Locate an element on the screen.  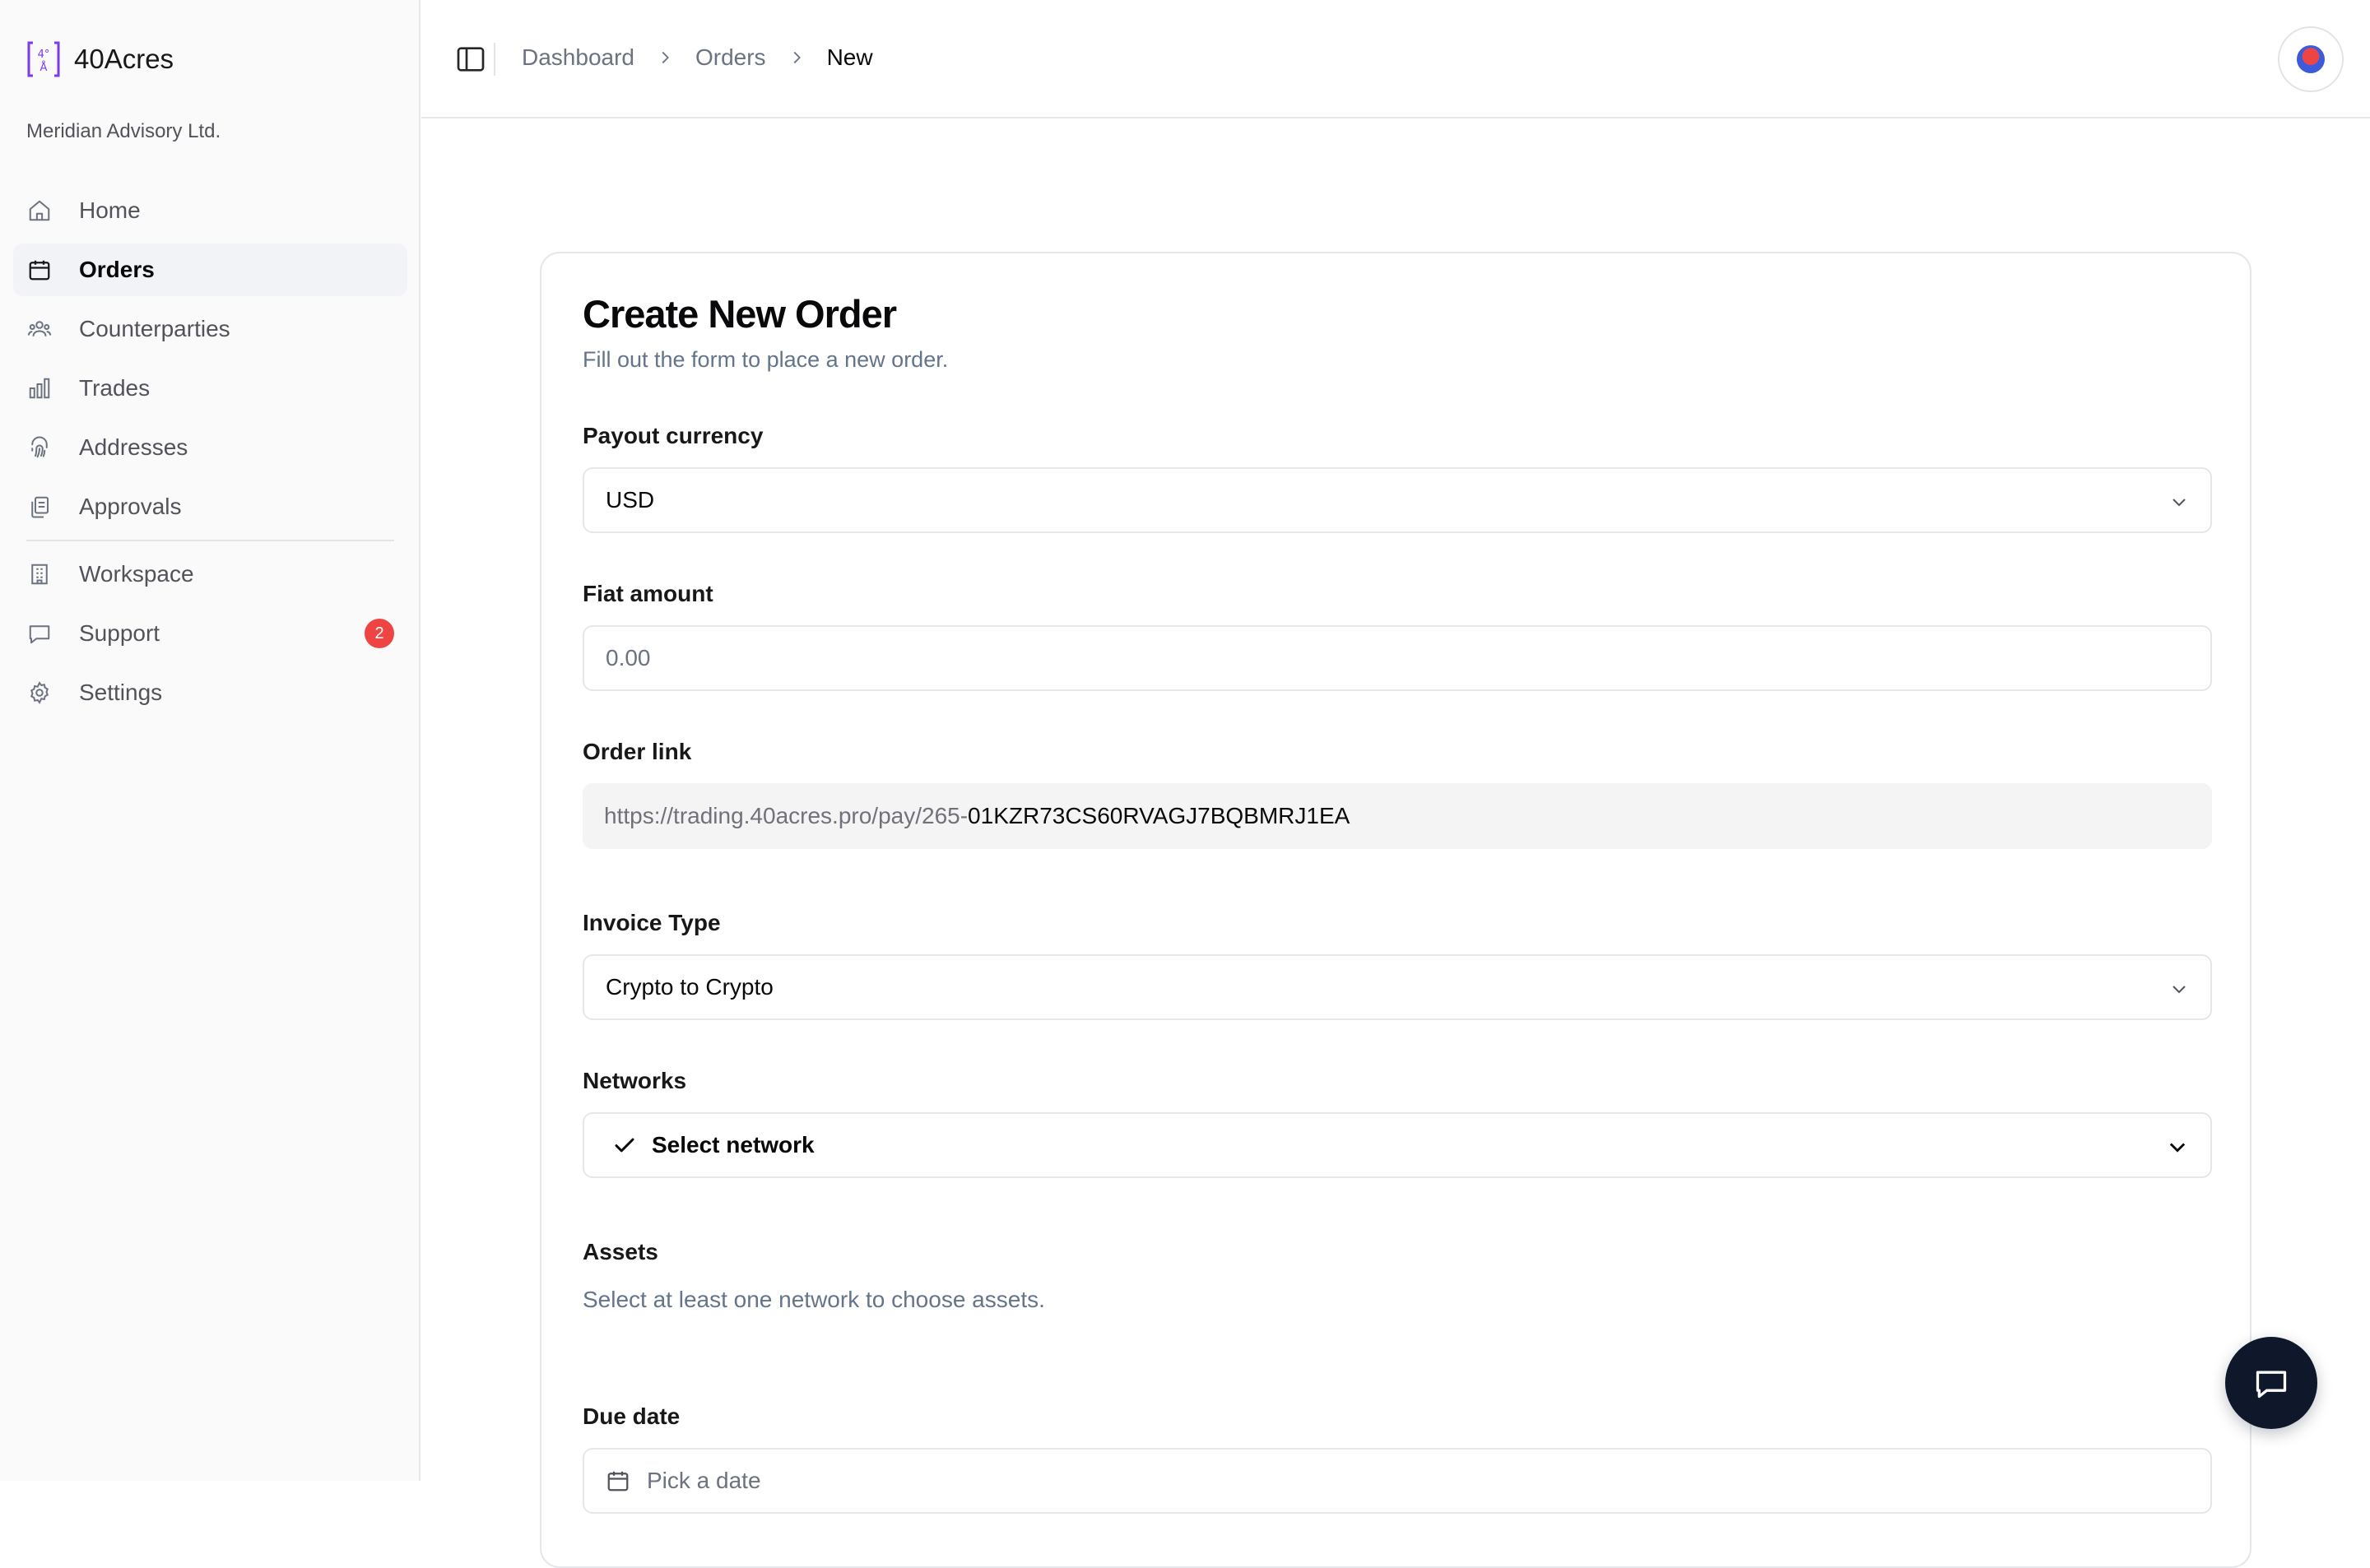
fiat-amount-placeholder: 0.00 is located at coordinates (628, 657).